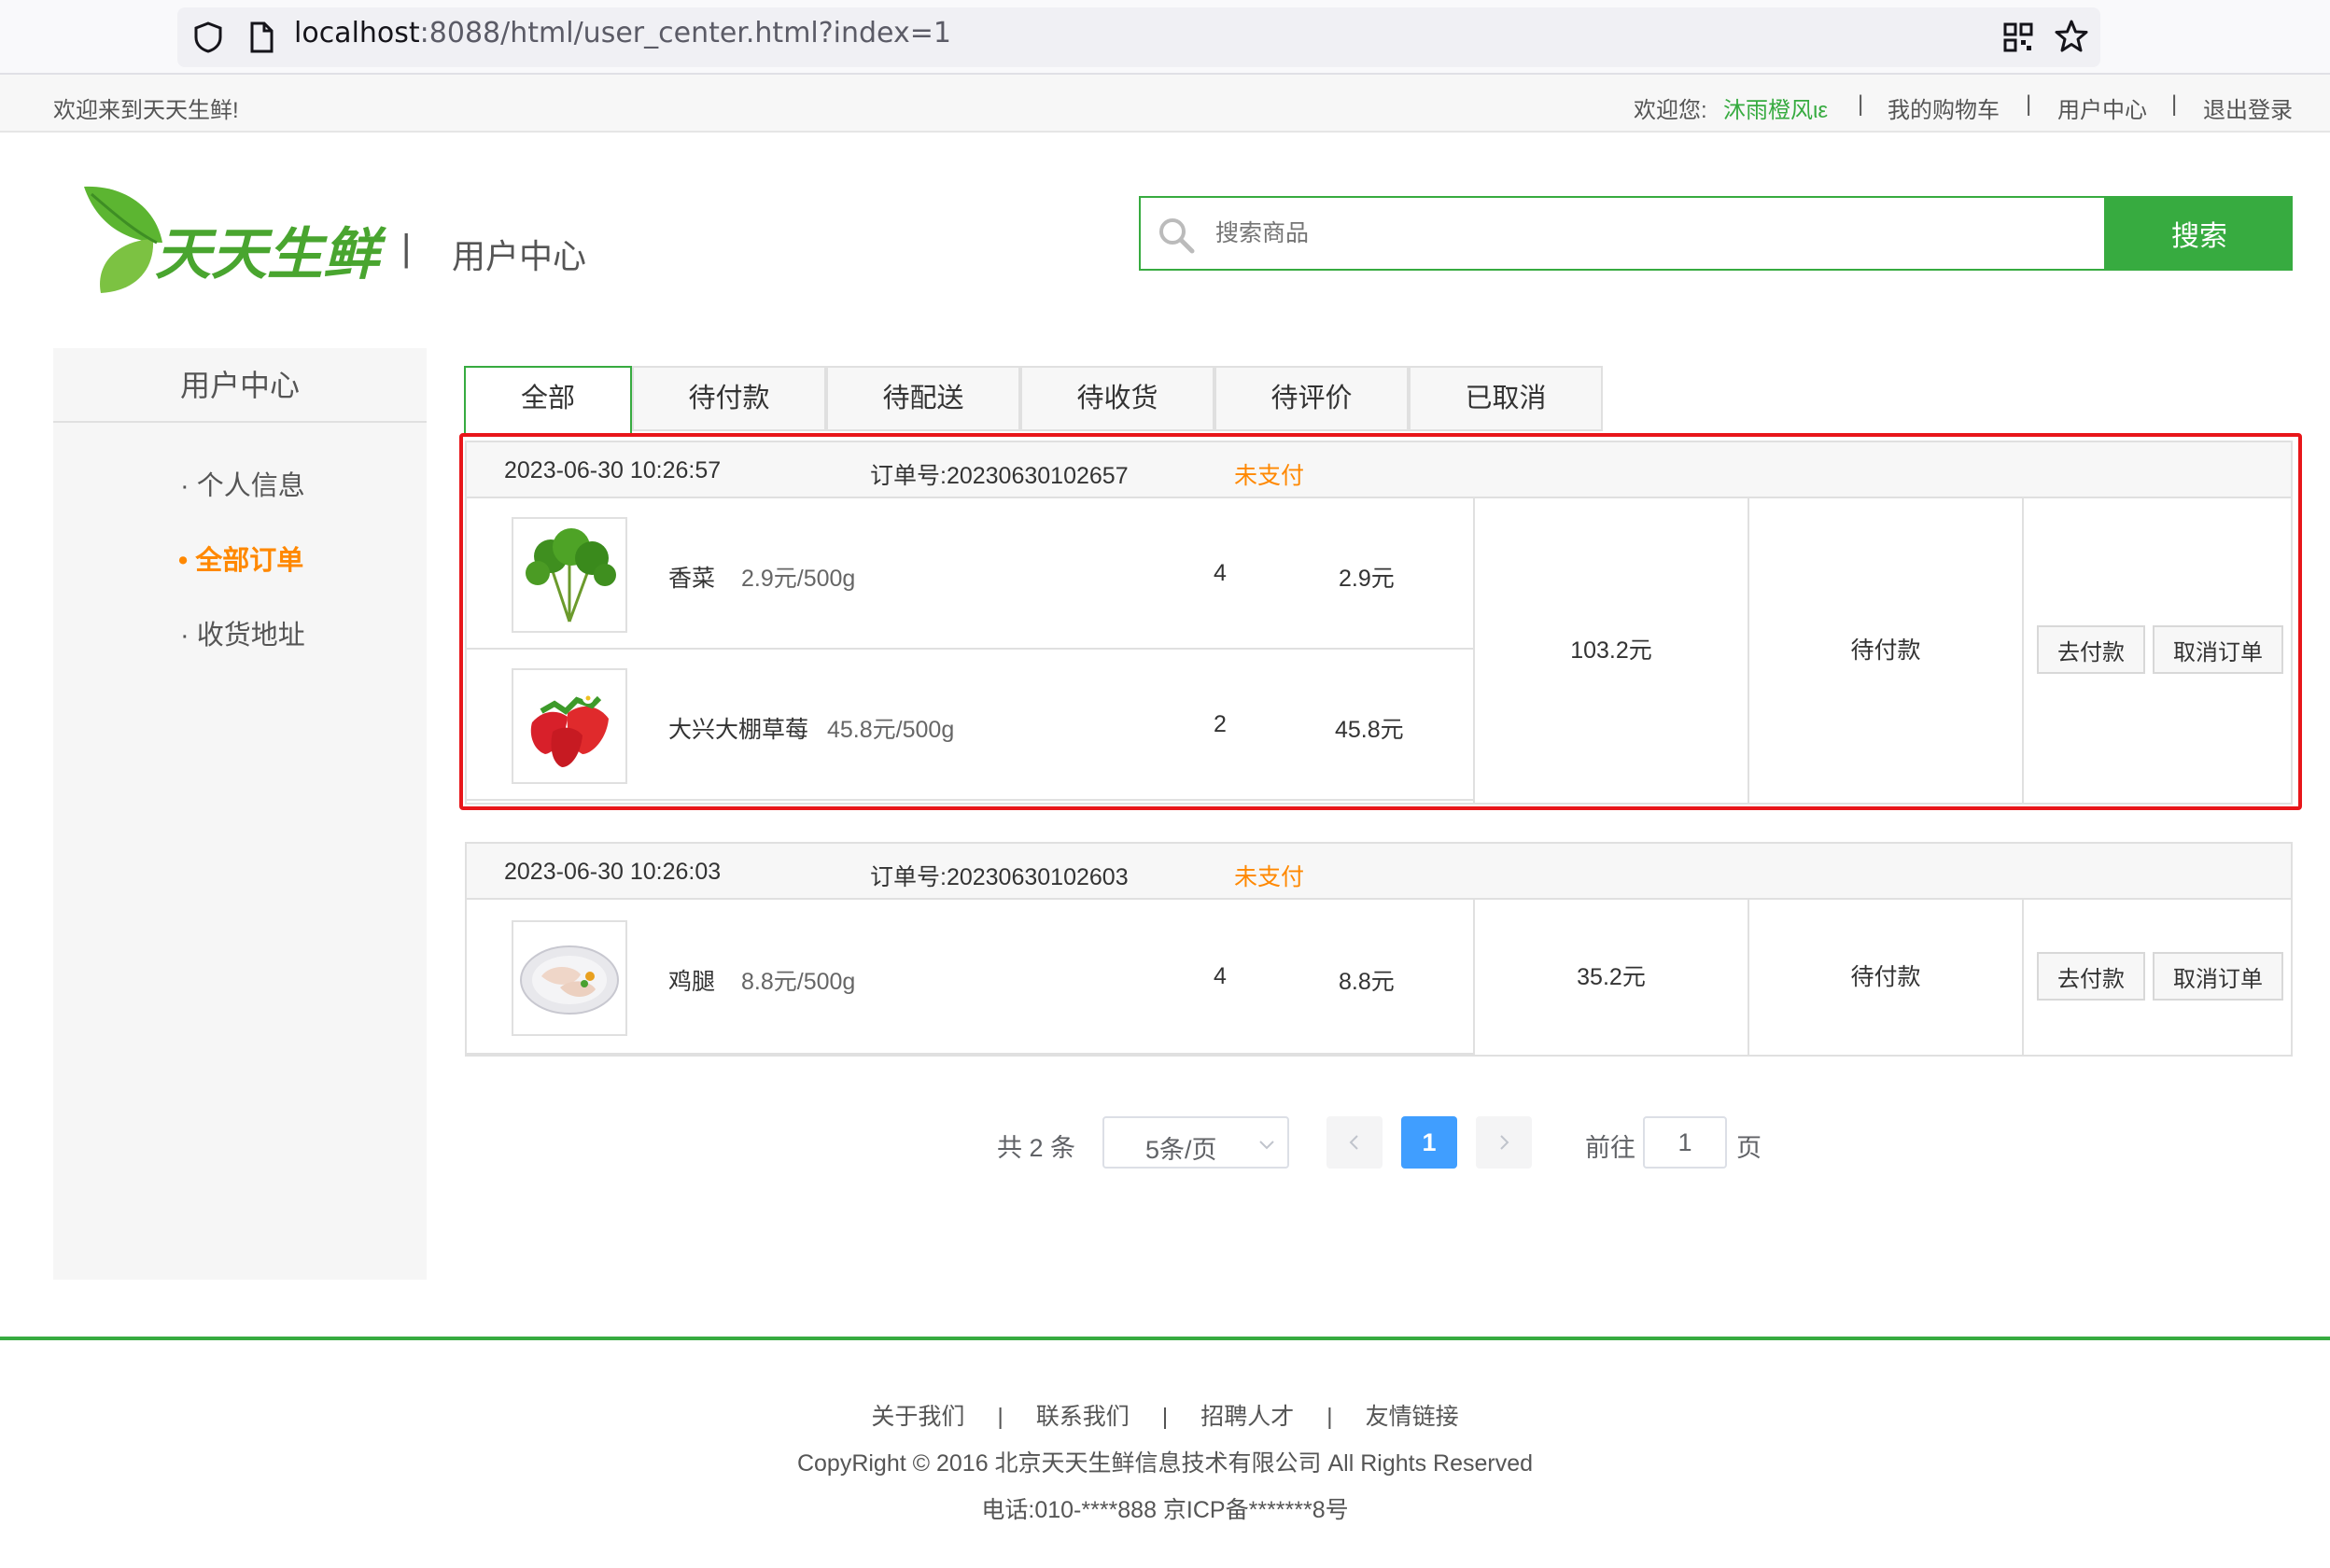  I want to click on page-title: 用户中心, so click(520, 256).